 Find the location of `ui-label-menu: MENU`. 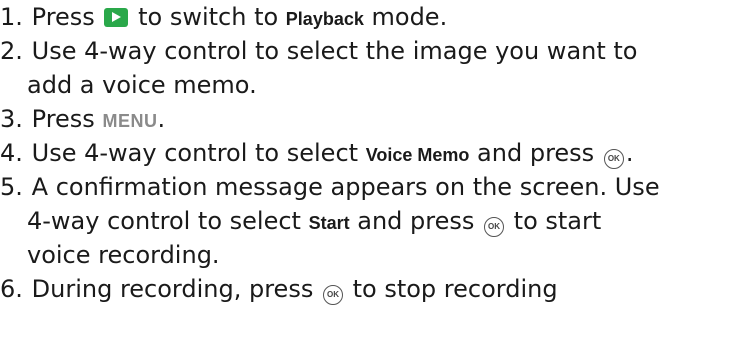

ui-label-menu: MENU is located at coordinates (130, 121).